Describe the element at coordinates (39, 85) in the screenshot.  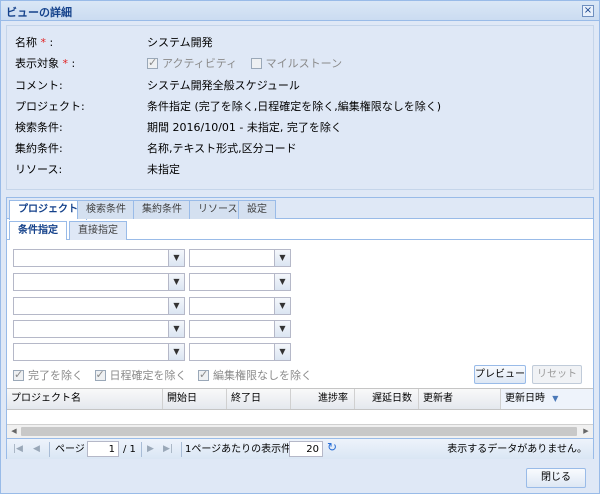
I see `comment-label: コメント:` at that location.